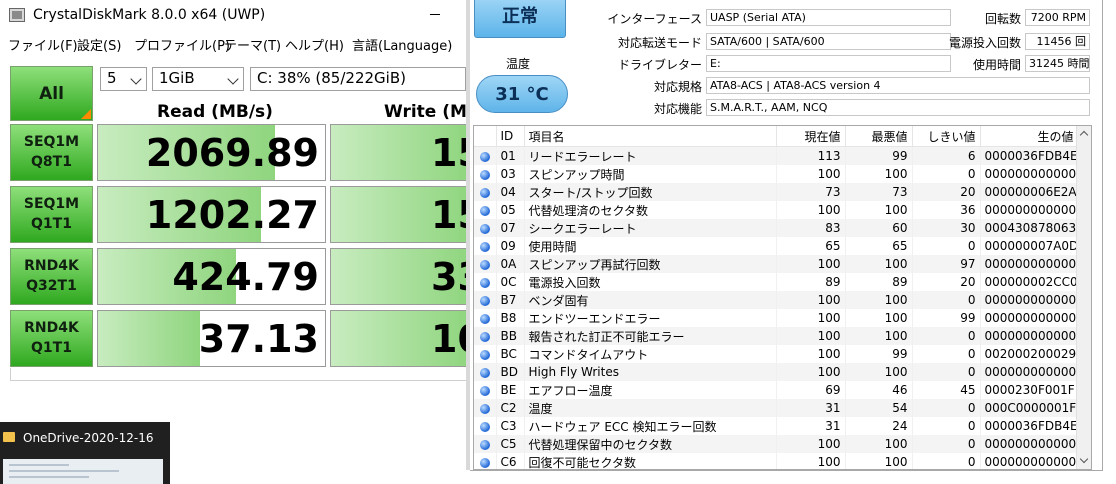  I want to click on current-value-cell: 69, so click(811, 390).